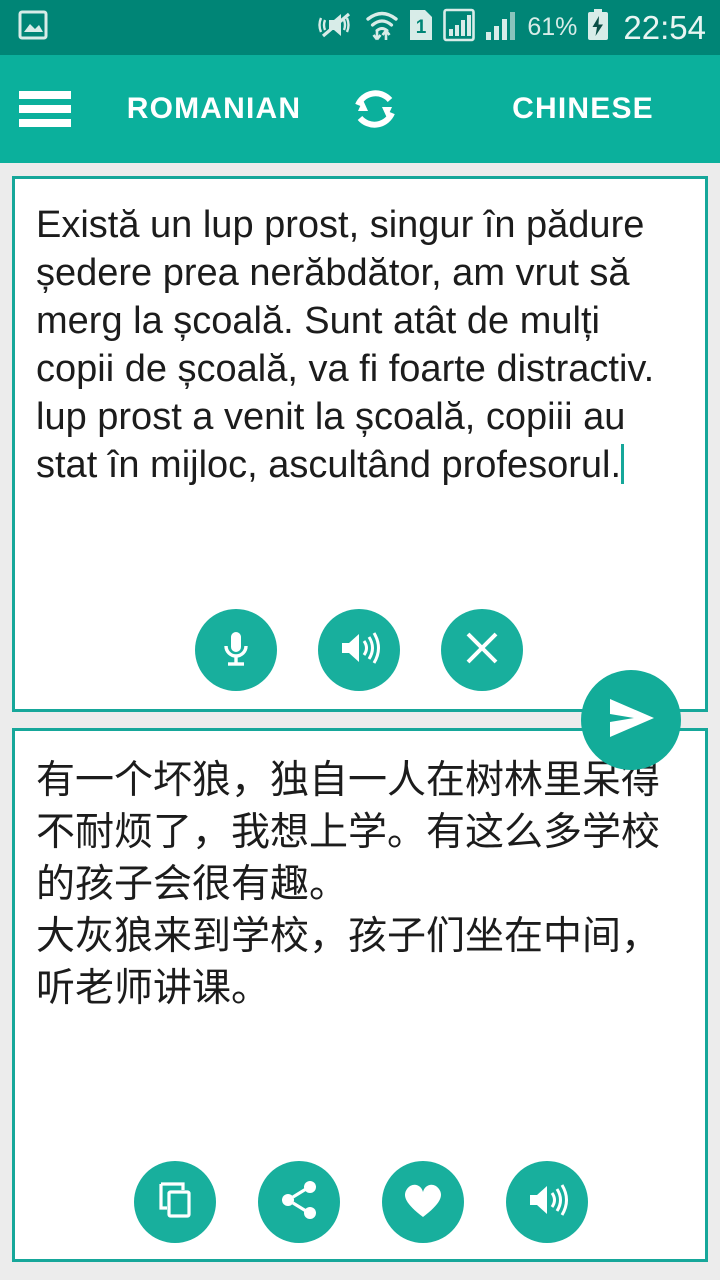 This screenshot has height=1280, width=720. What do you see at coordinates (501, 27) in the screenshot?
I see `signal-bars-2-icon` at bounding box center [501, 27].